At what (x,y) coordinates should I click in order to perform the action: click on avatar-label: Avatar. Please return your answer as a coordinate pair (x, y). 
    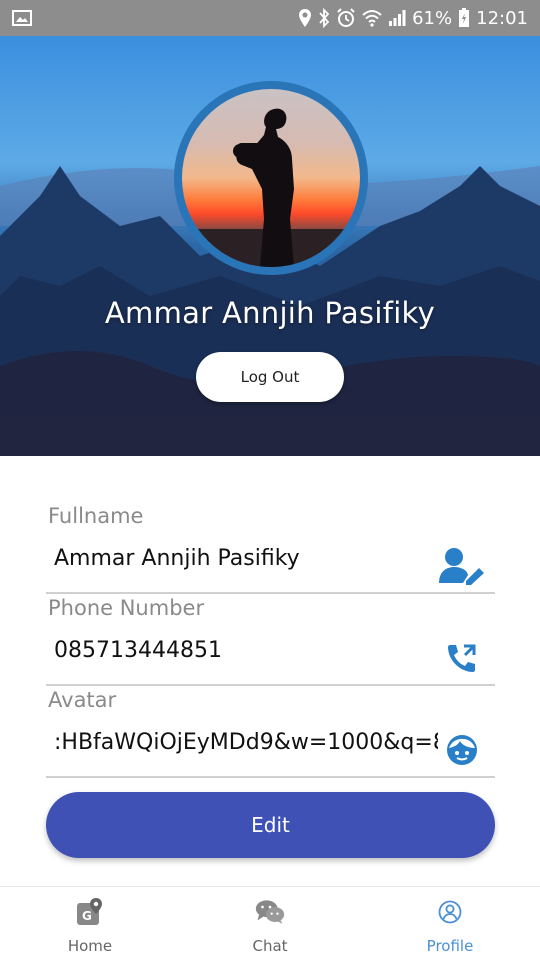
    Looking at the image, I should click on (82, 700).